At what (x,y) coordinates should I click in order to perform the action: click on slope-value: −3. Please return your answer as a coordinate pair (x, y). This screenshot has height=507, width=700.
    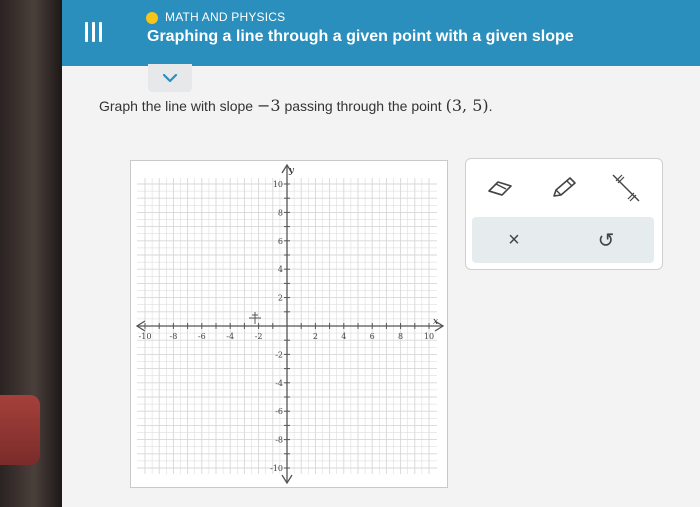
    Looking at the image, I should click on (268, 105).